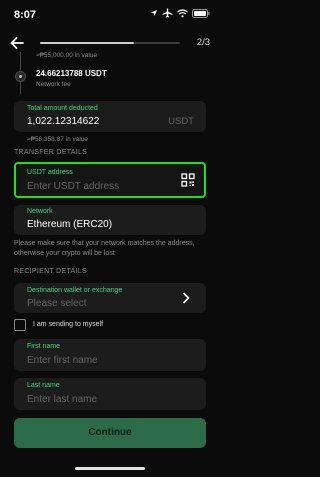  I want to click on network-field: Network Ethereum (ERC20), so click(110, 220).